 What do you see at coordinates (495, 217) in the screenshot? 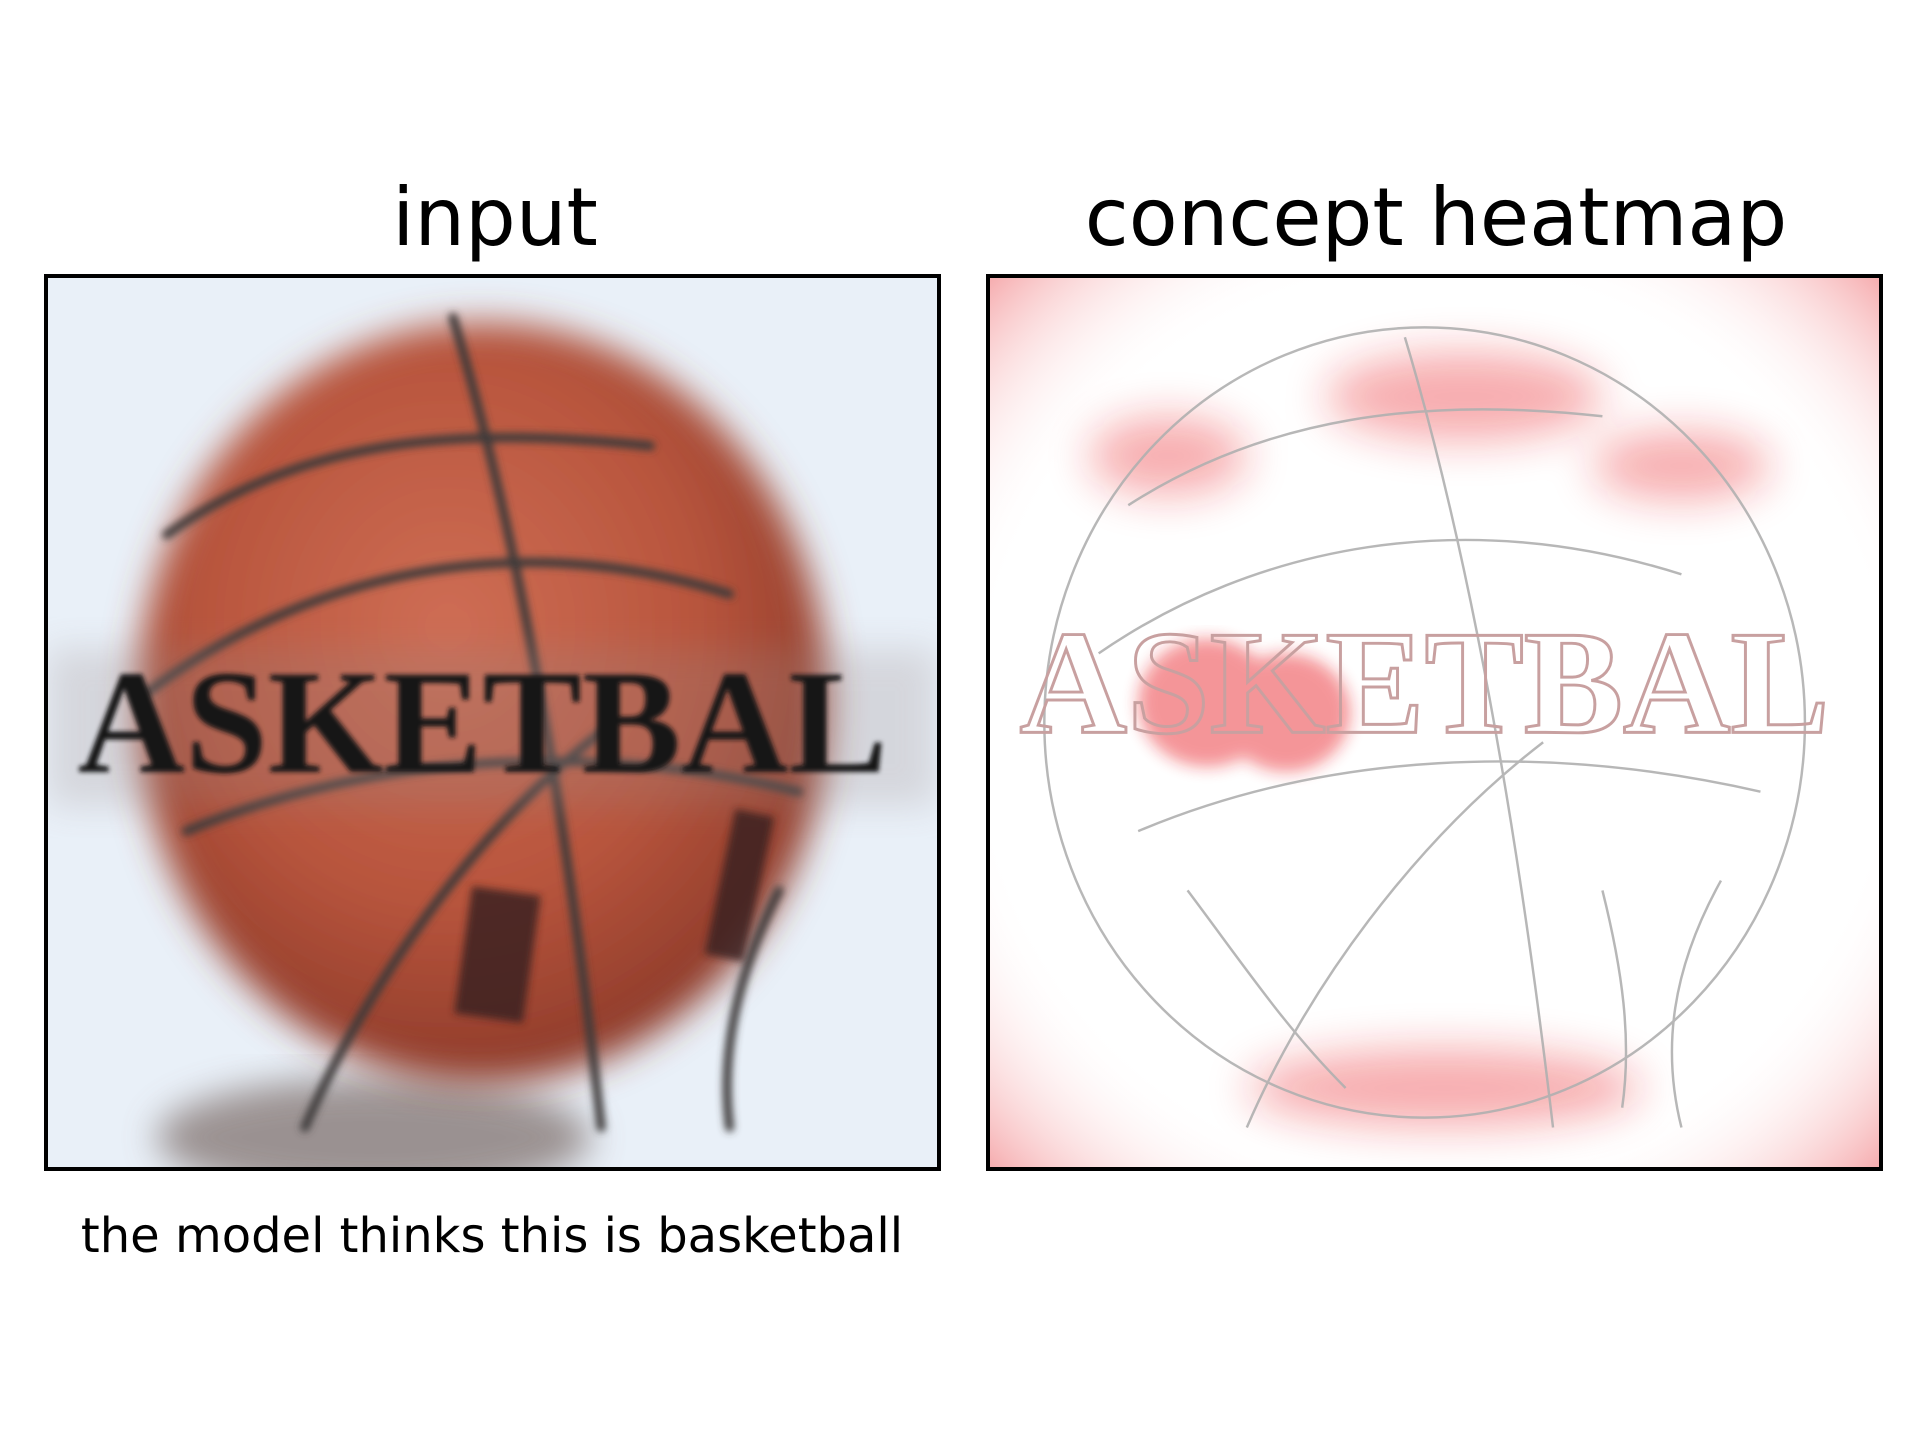
I see `input-title: input` at bounding box center [495, 217].